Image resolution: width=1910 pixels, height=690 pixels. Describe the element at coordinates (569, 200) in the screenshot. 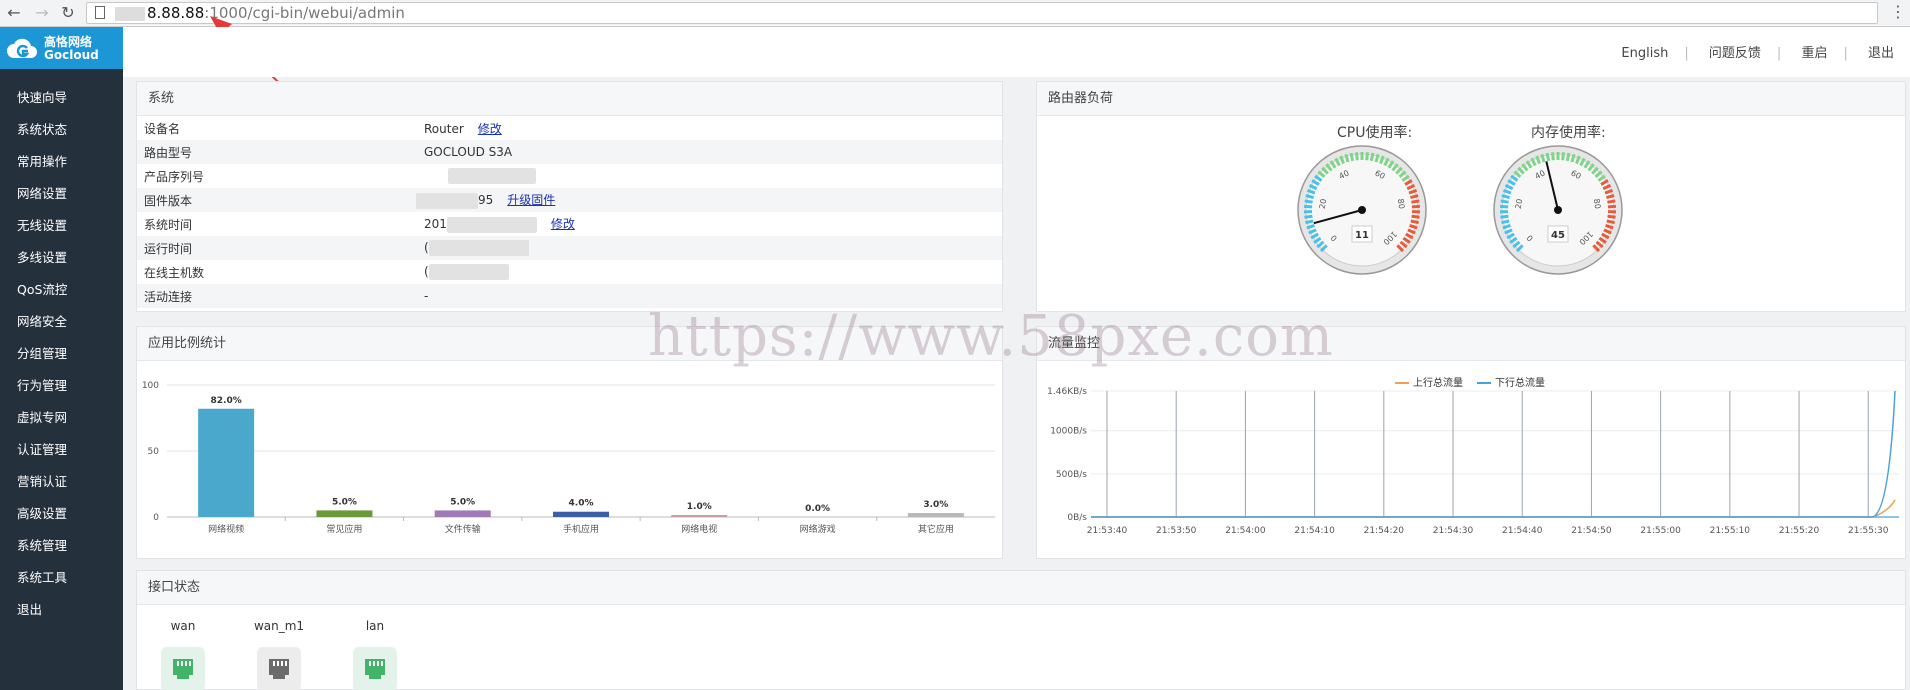

I see `table-row: 固件版本 95 升级固件` at that location.